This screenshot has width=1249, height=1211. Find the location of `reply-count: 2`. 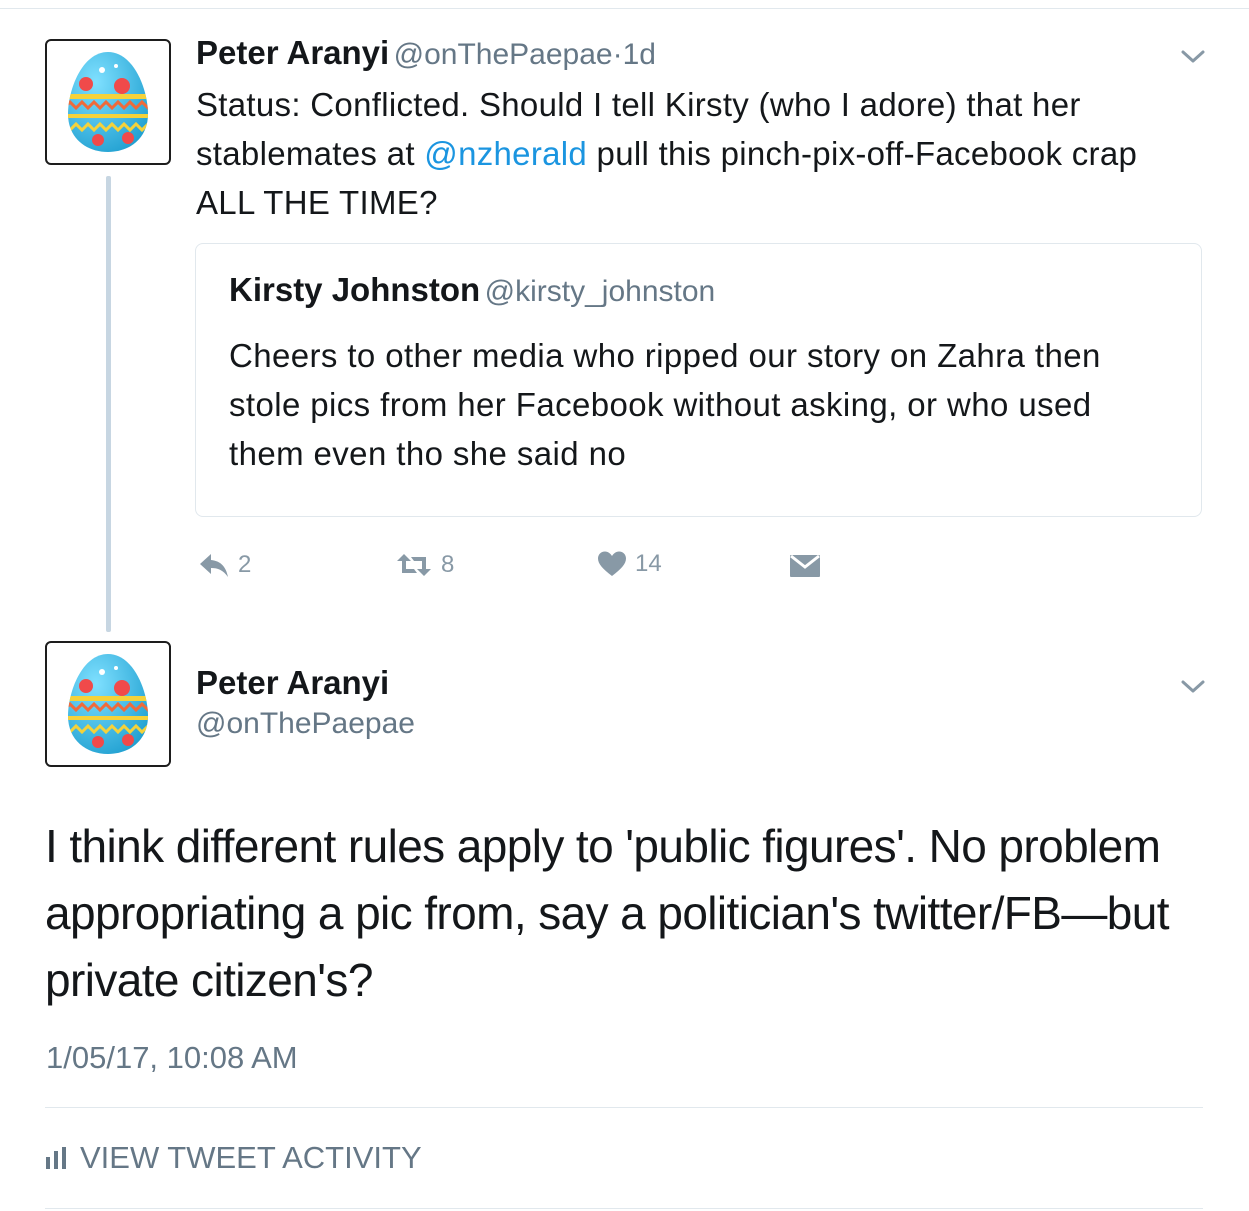

reply-count: 2 is located at coordinates (245, 564).